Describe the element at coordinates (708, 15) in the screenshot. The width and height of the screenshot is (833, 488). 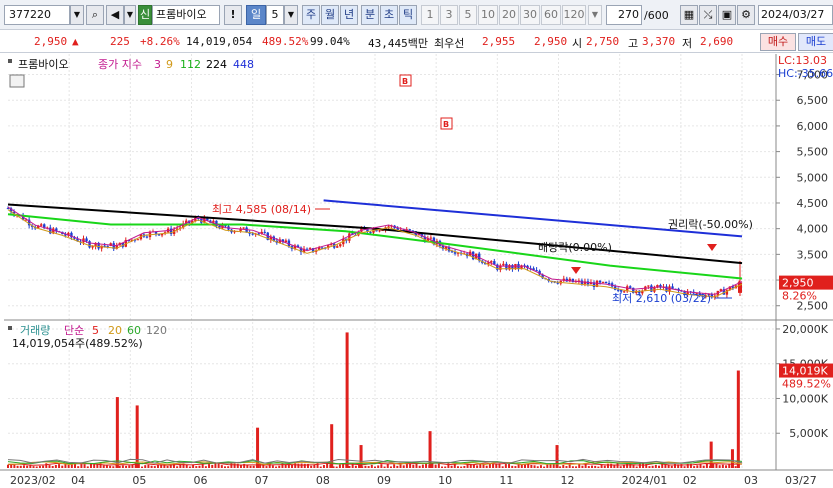
I see `line-tool-icon: ⤯` at that location.